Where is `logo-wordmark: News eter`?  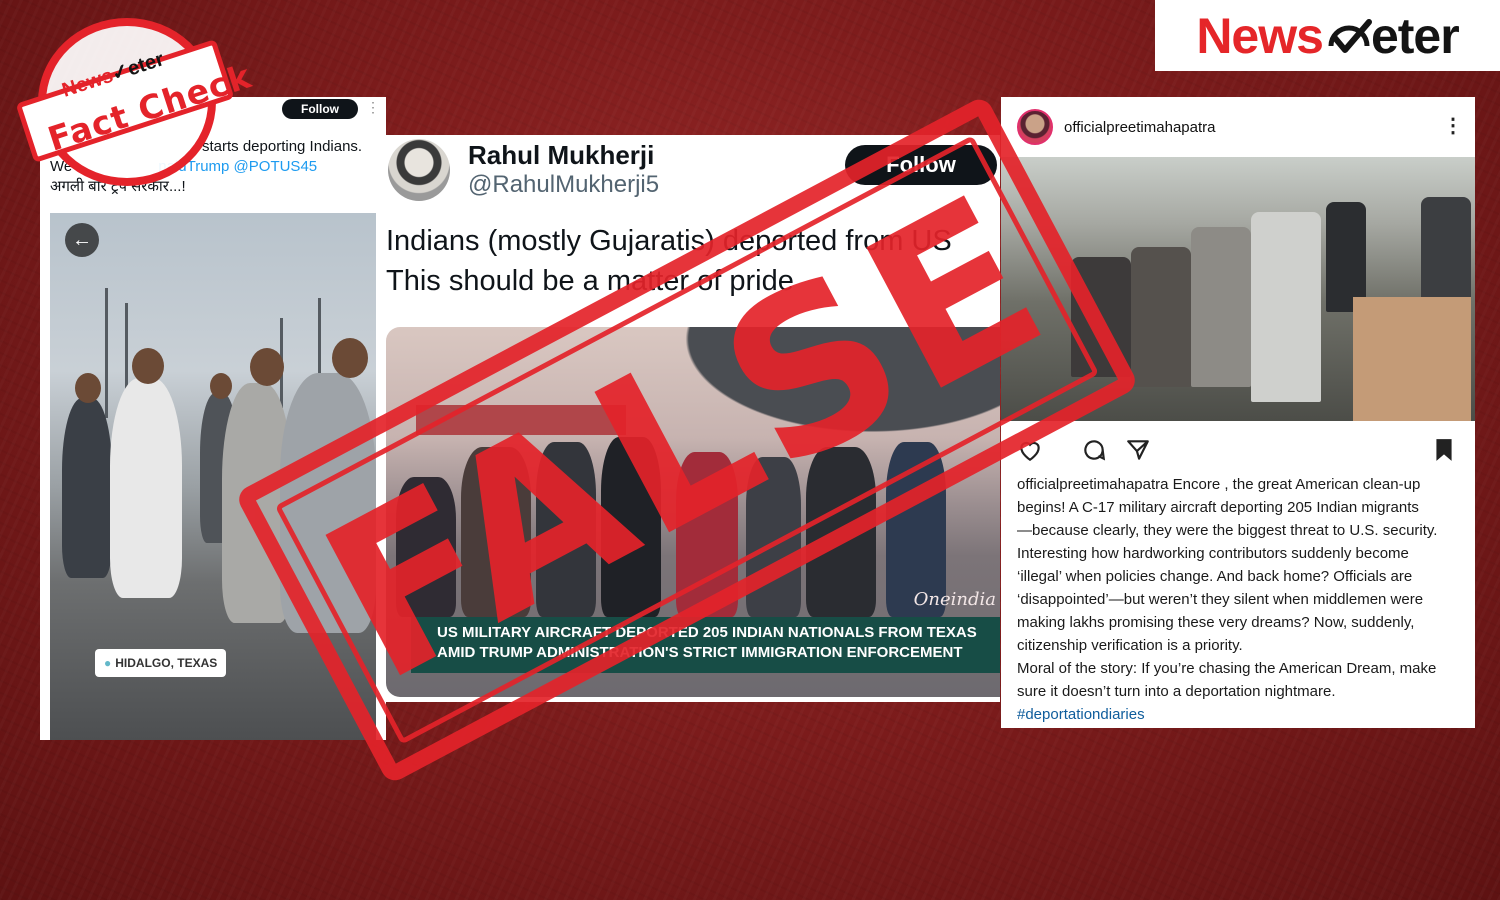 logo-wordmark: News eter is located at coordinates (1328, 36).